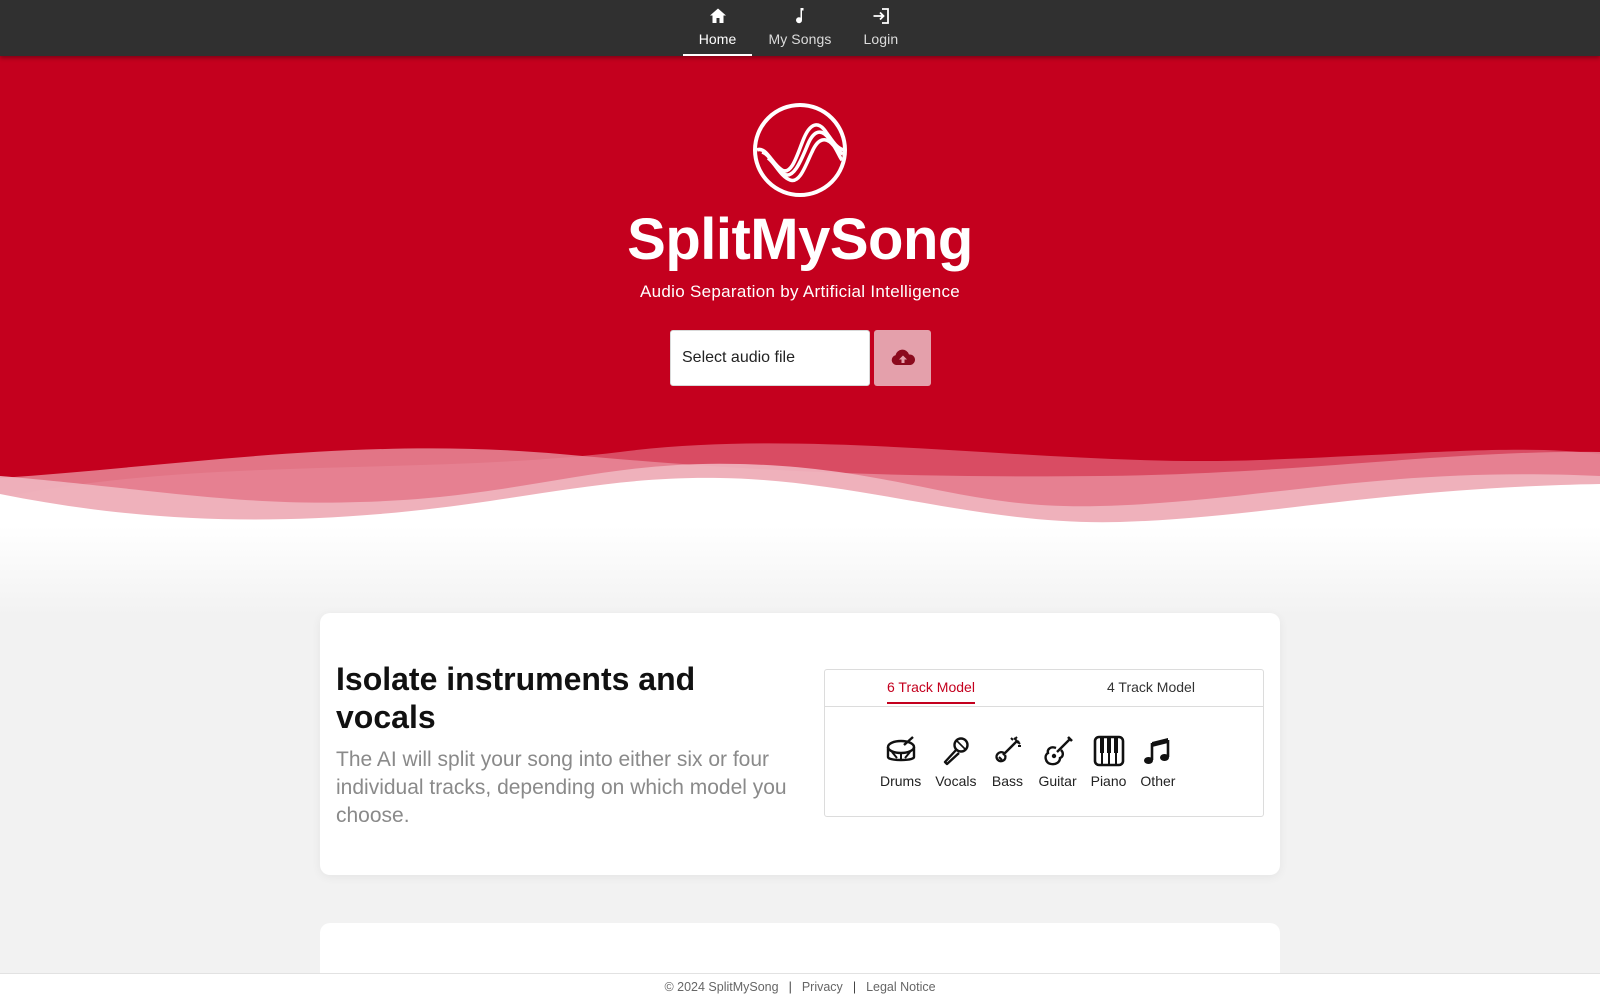  I want to click on instrument-other: Other, so click(1157, 761).